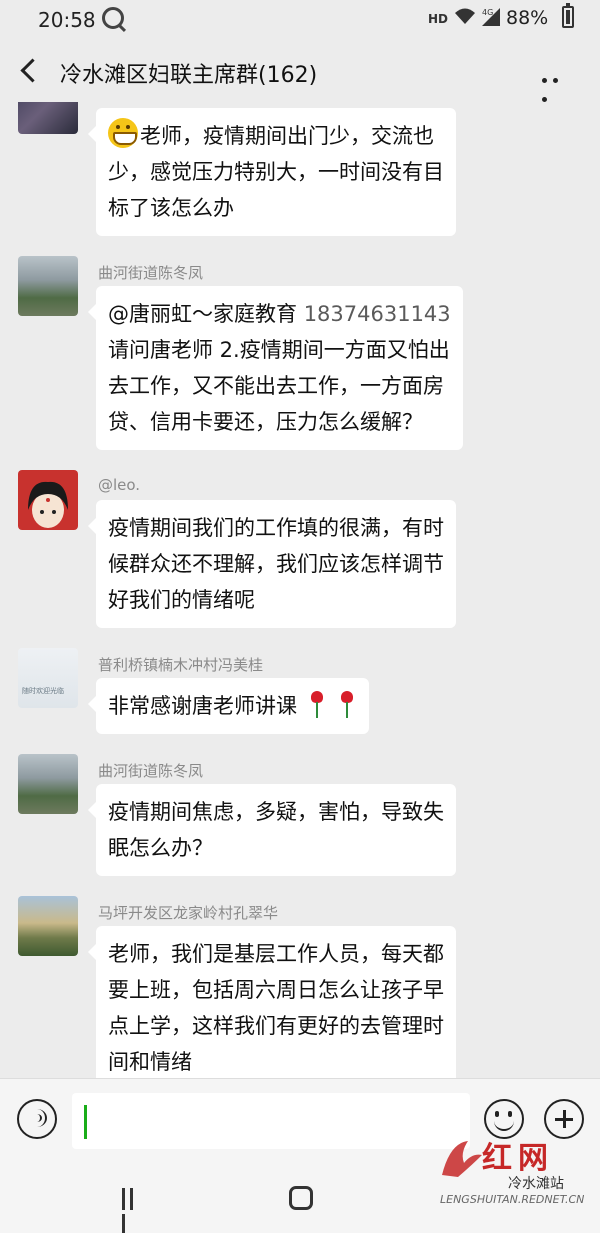  What do you see at coordinates (43, 691) in the screenshot?
I see `avatar-caption: 随时欢迎光临` at bounding box center [43, 691].